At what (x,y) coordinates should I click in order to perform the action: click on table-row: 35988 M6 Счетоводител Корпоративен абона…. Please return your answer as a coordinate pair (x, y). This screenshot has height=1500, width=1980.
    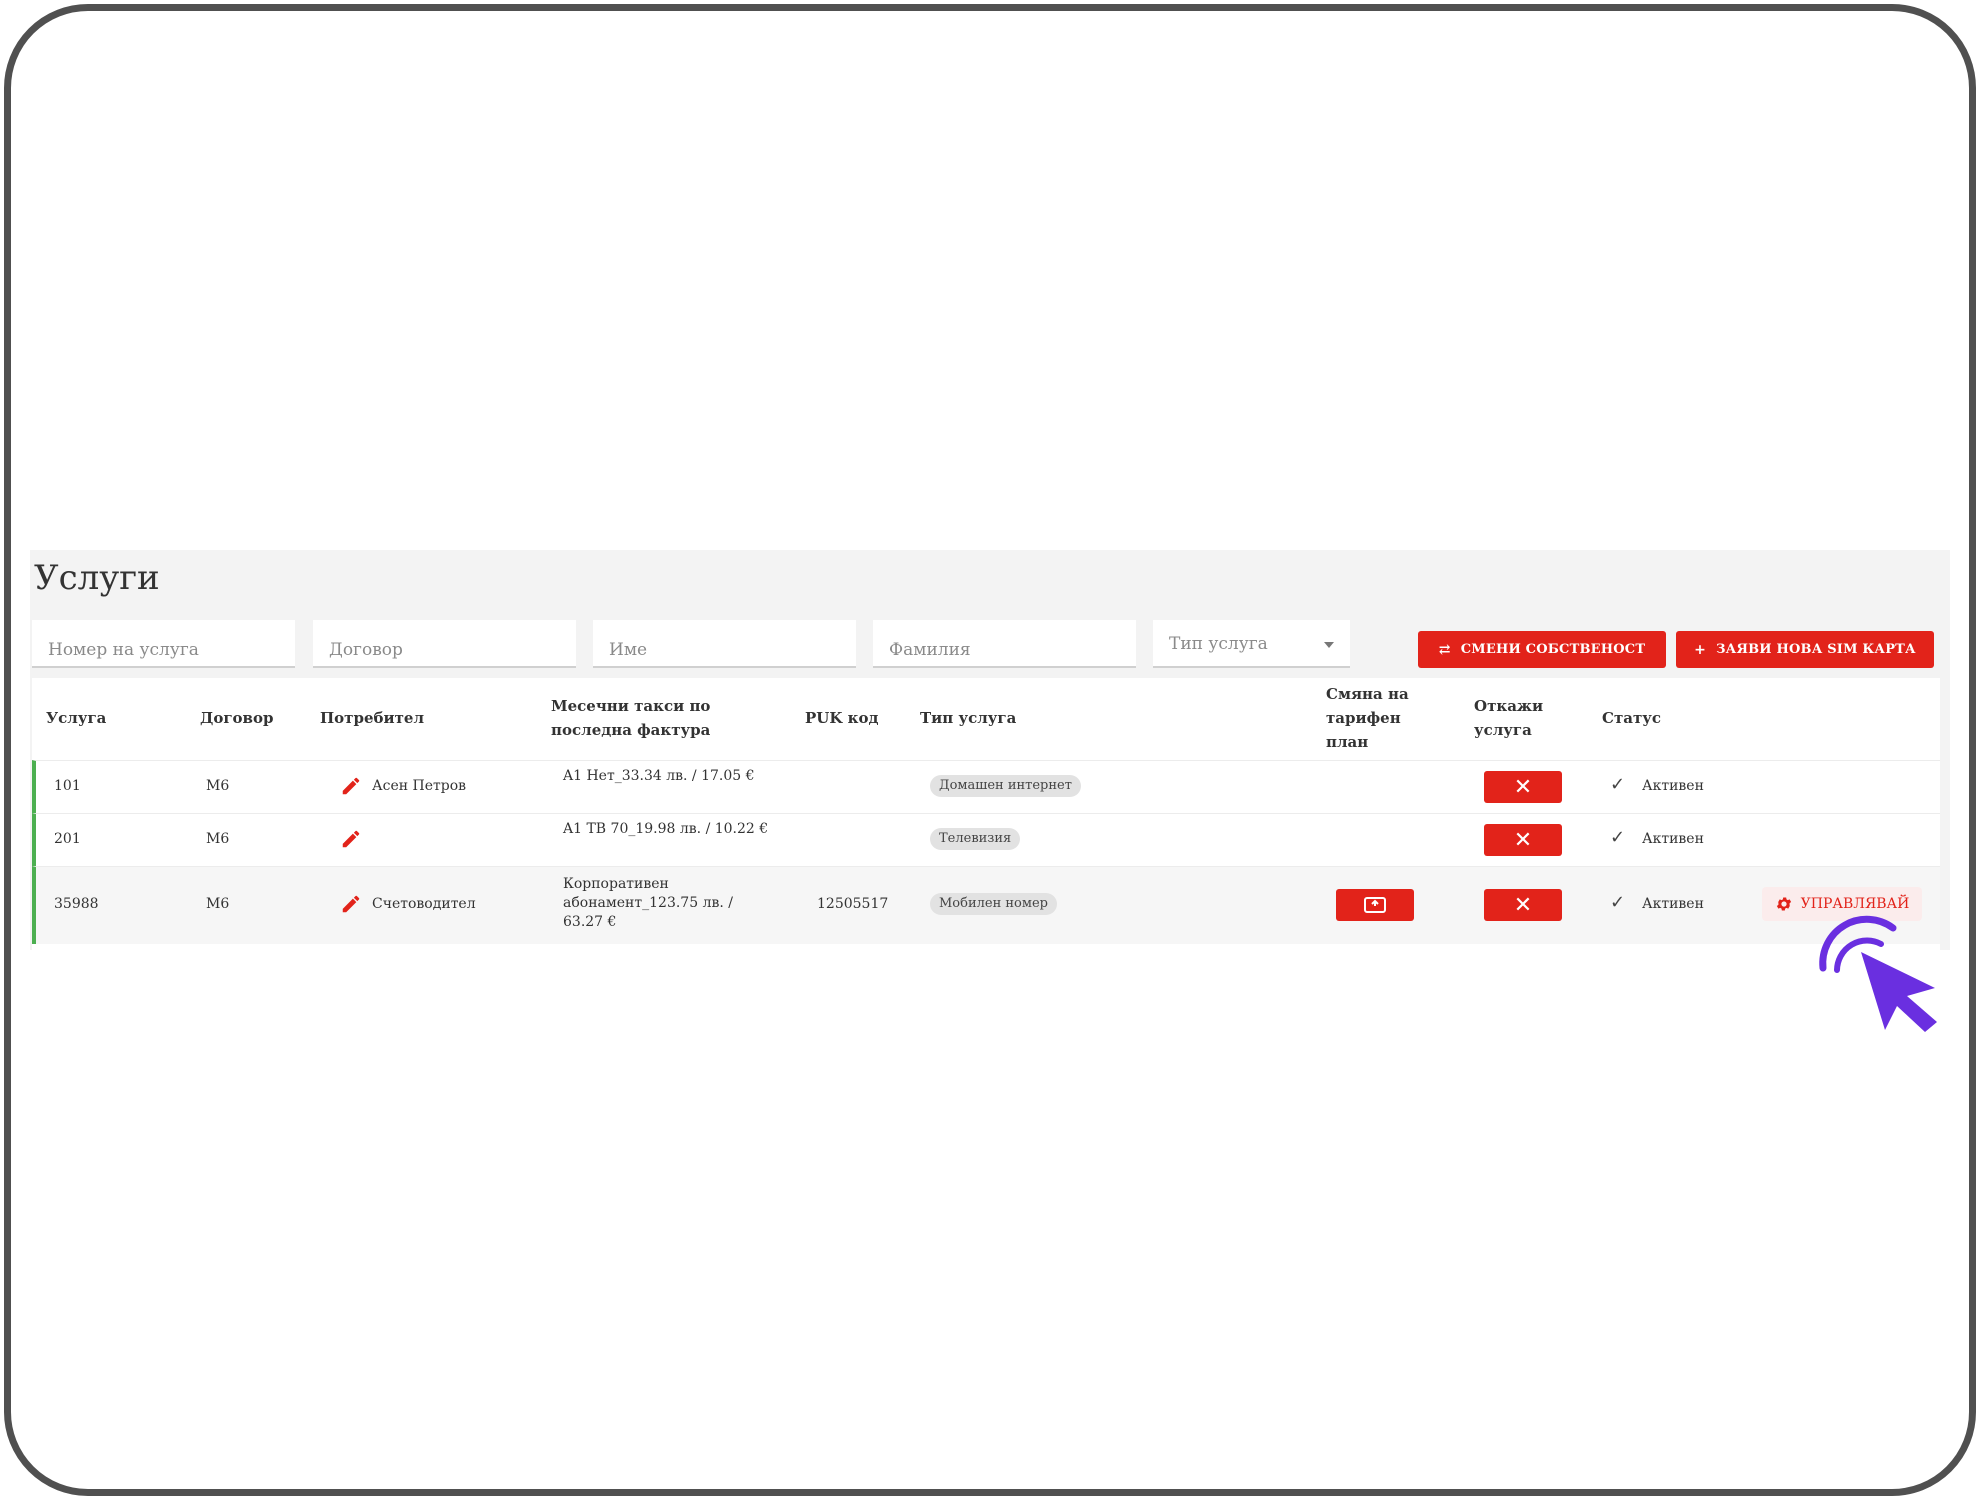
    Looking at the image, I should click on (986, 905).